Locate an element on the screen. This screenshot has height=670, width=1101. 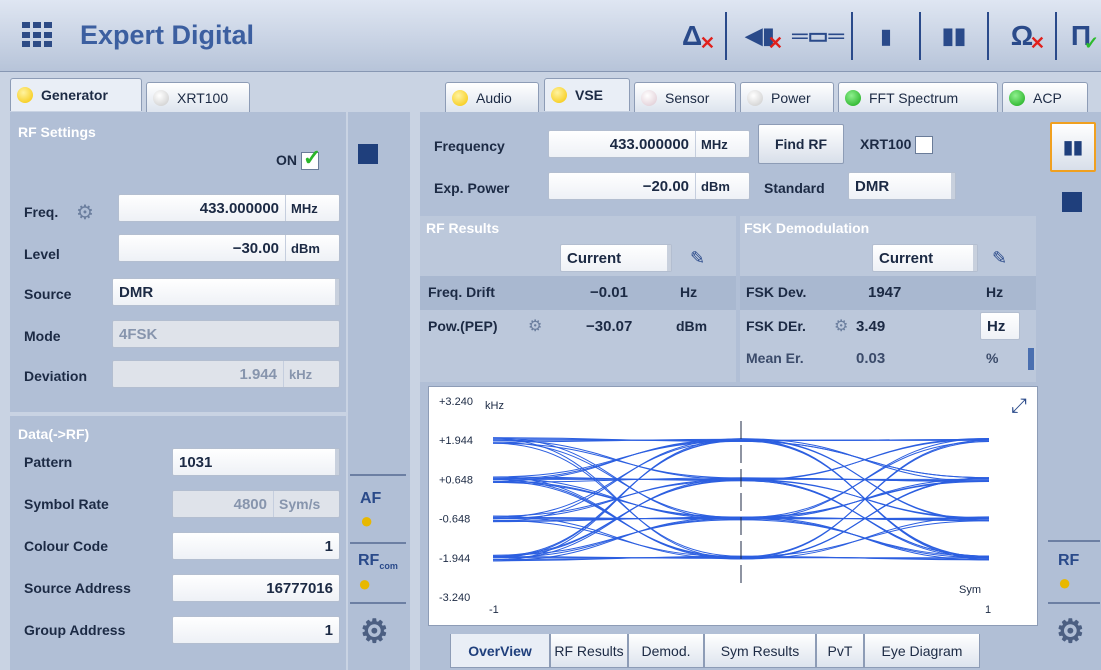
tab-generator: Generator is located at coordinates (76, 94).